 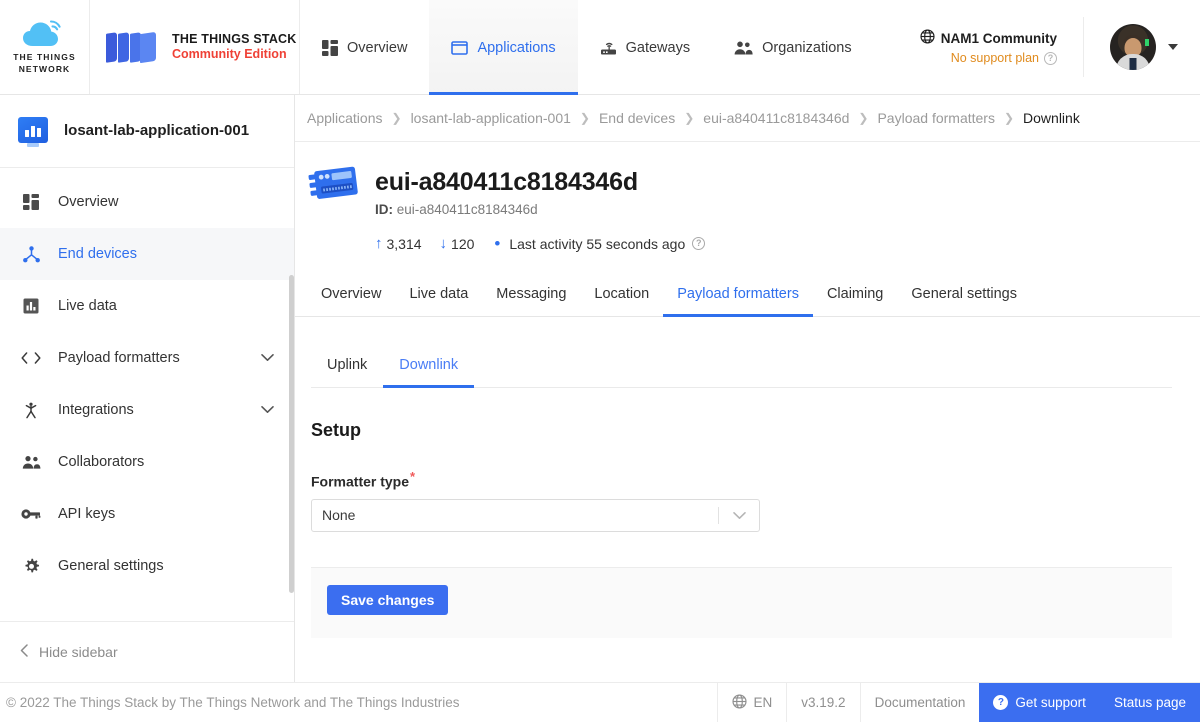 What do you see at coordinates (739, 702) in the screenshot?
I see `globe-icon` at bounding box center [739, 702].